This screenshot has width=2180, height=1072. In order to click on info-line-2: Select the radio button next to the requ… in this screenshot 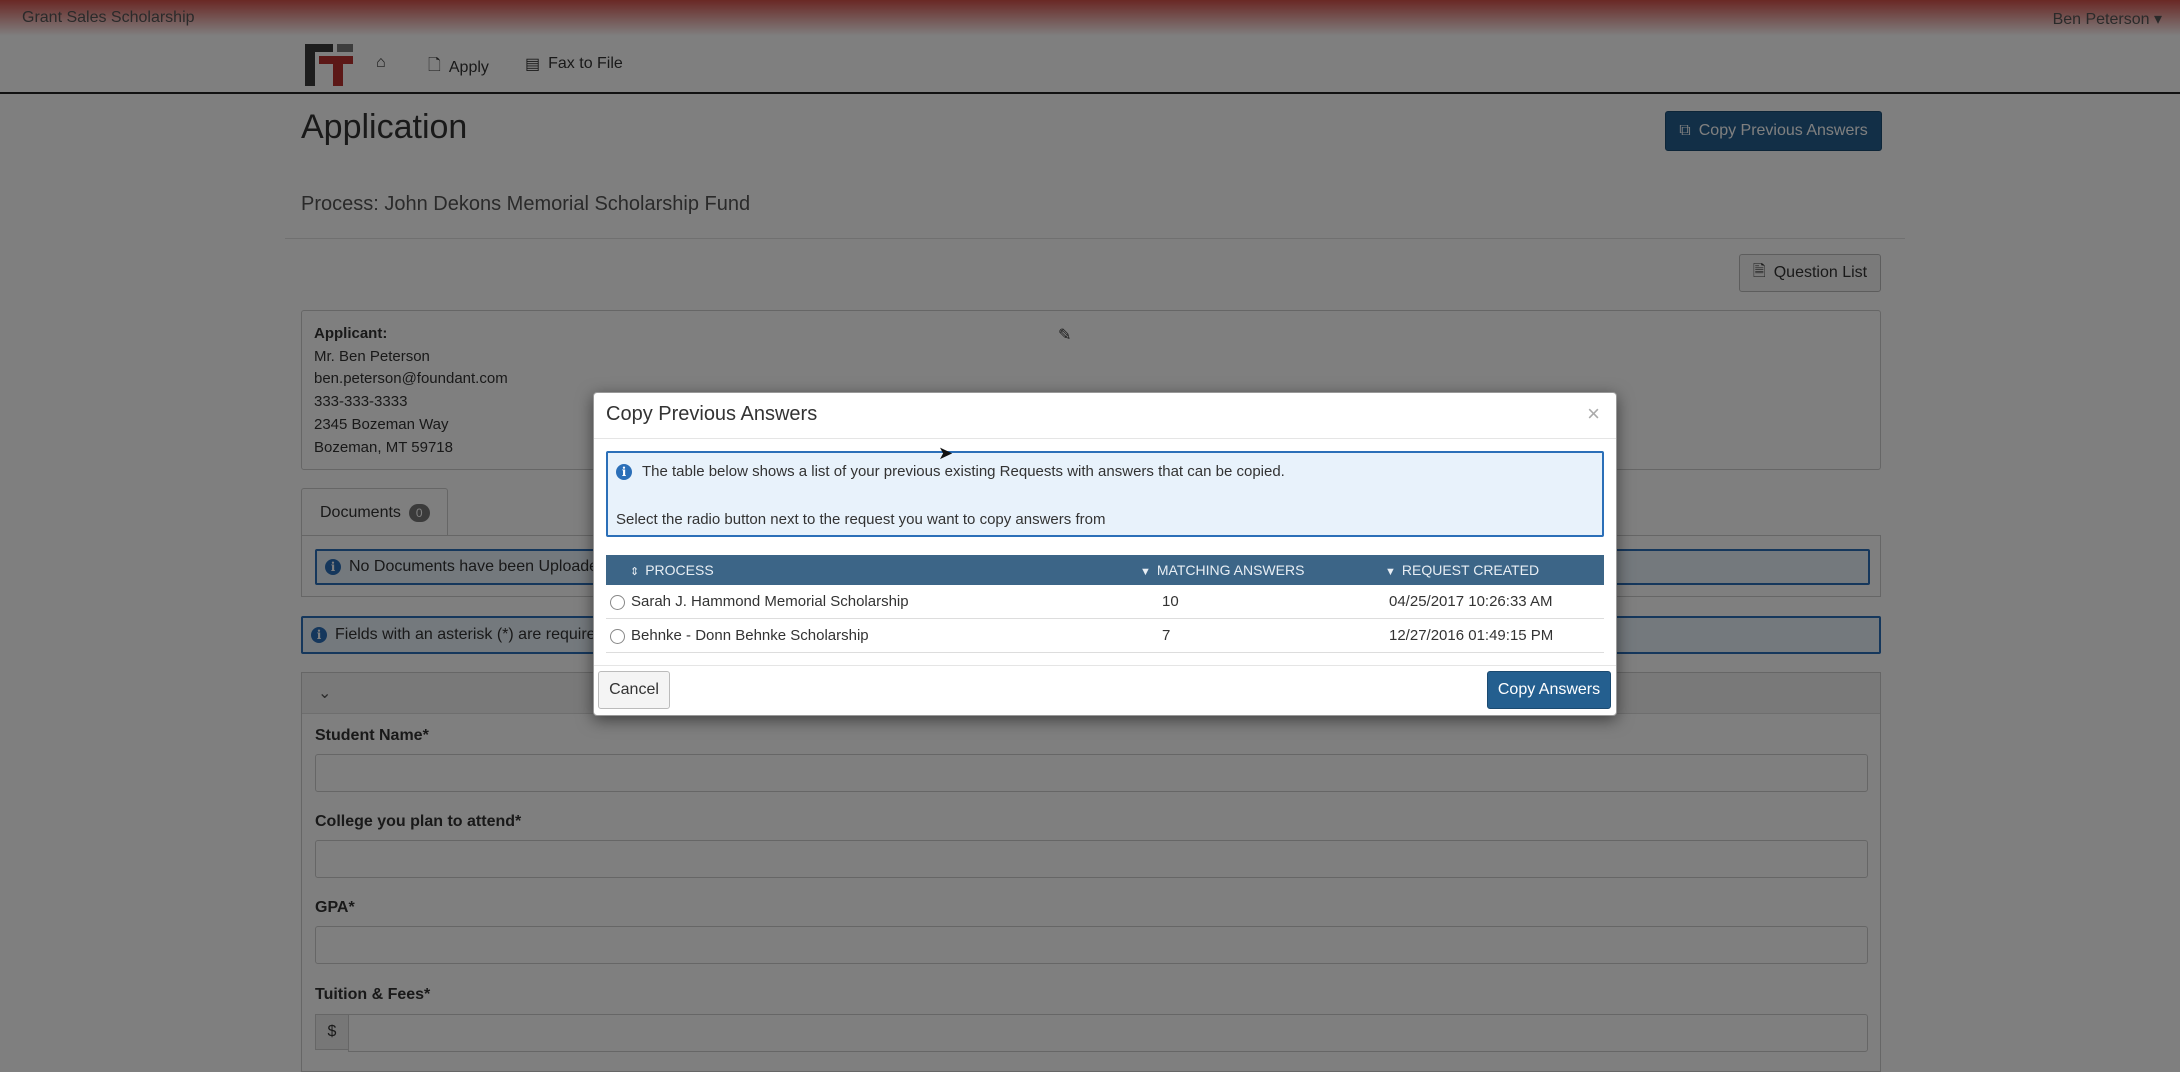, I will do `click(861, 519)`.